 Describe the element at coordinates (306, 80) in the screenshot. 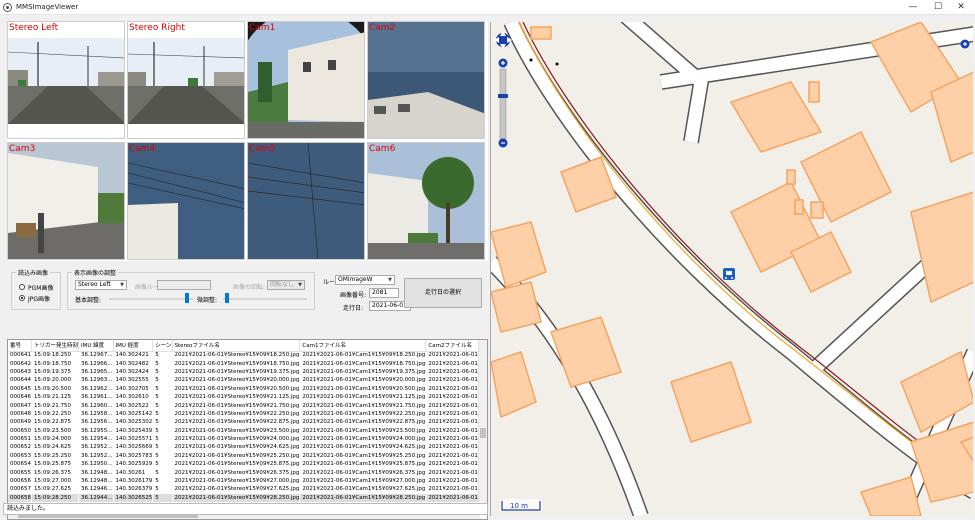

I see `camera-view-cam1: Cam1` at that location.